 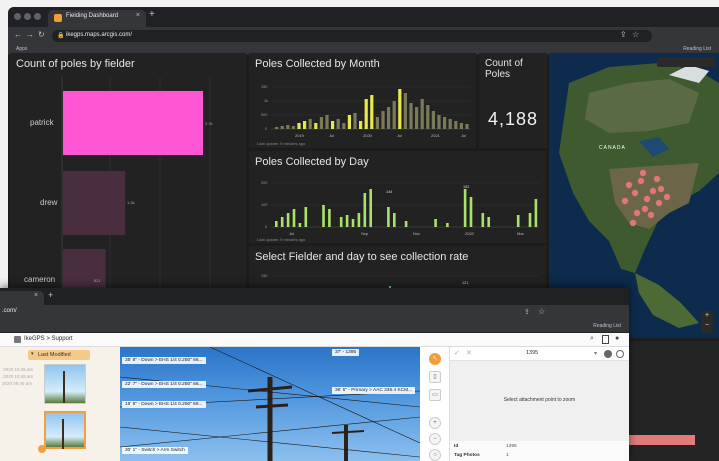 I want to click on target-icon, so click(x=620, y=354).